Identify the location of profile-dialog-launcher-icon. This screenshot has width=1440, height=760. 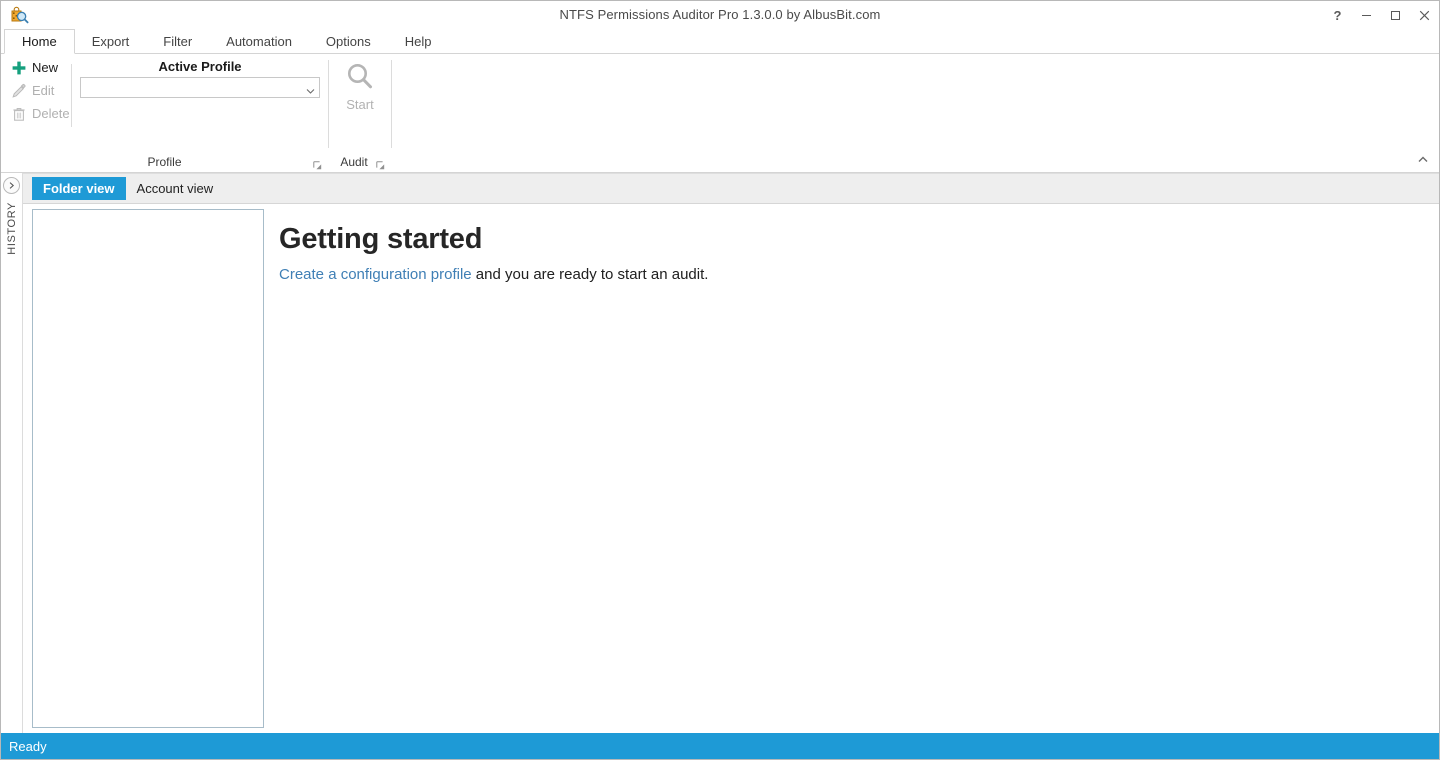
(317, 164).